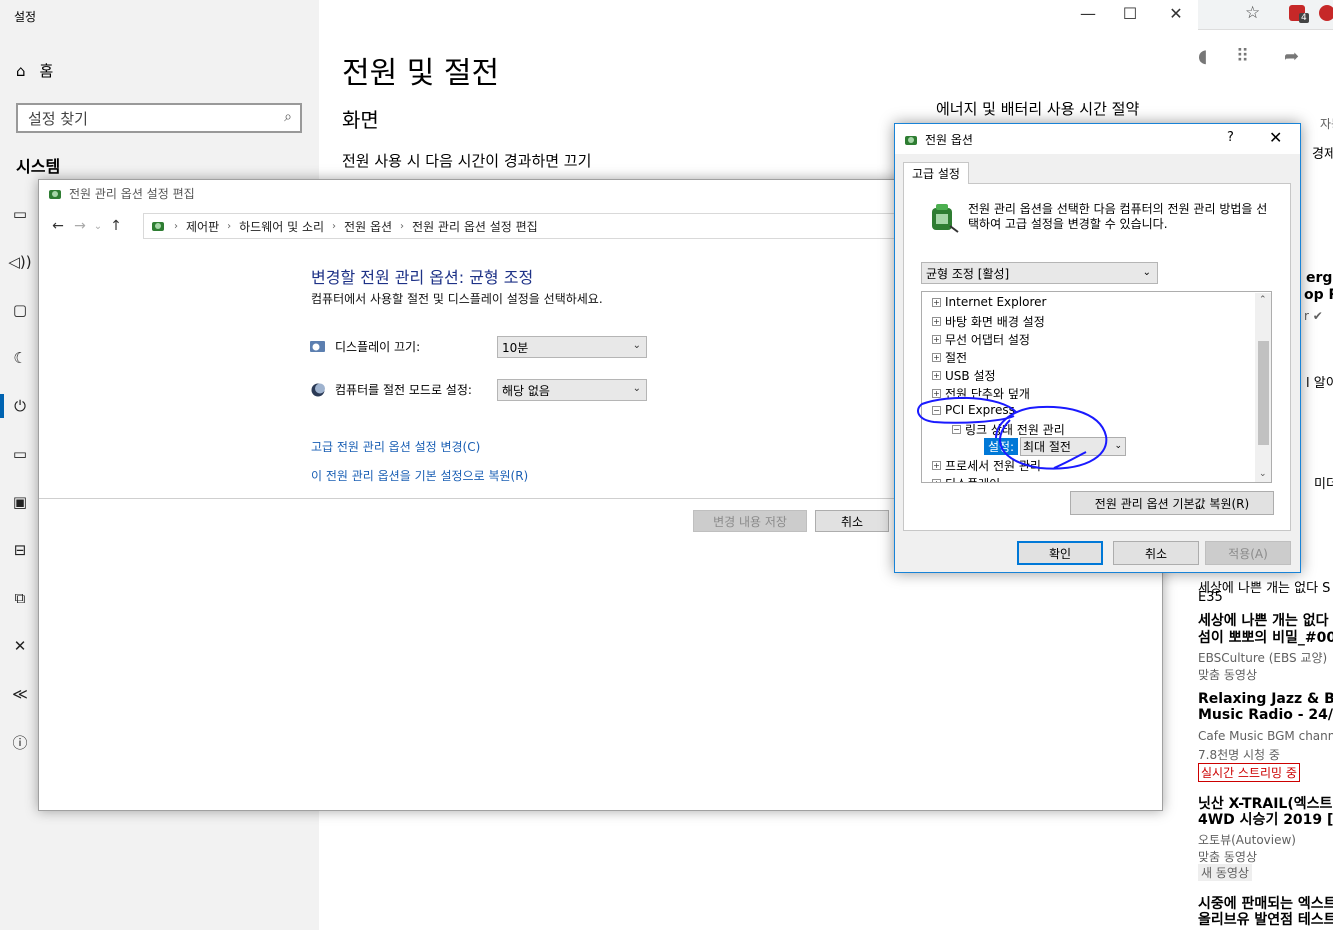 The image size is (1333, 930). What do you see at coordinates (80, 226) in the screenshot?
I see `forward-arrow-icon: →` at bounding box center [80, 226].